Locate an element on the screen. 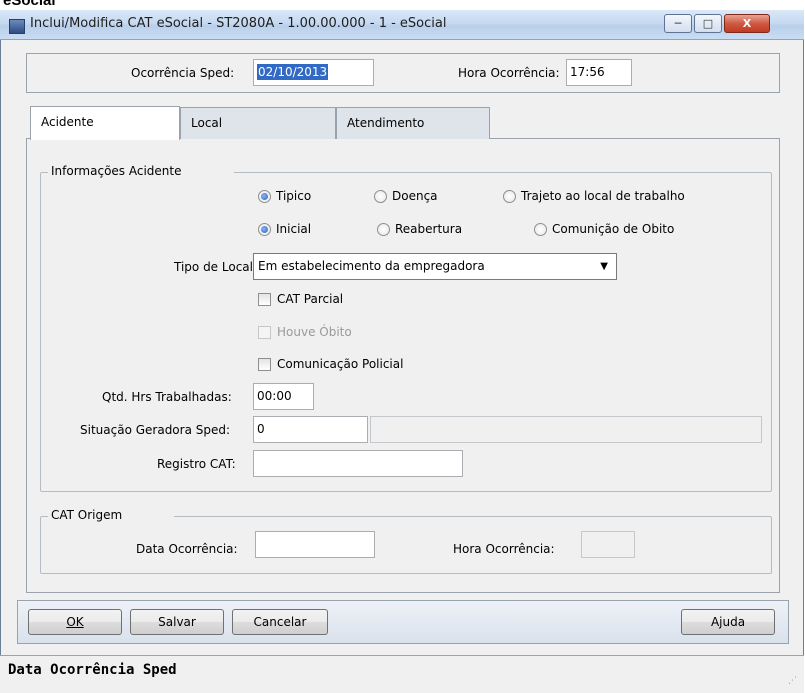 The height and width of the screenshot is (693, 805). houve-obito-label: Houve Óbito is located at coordinates (314, 332).